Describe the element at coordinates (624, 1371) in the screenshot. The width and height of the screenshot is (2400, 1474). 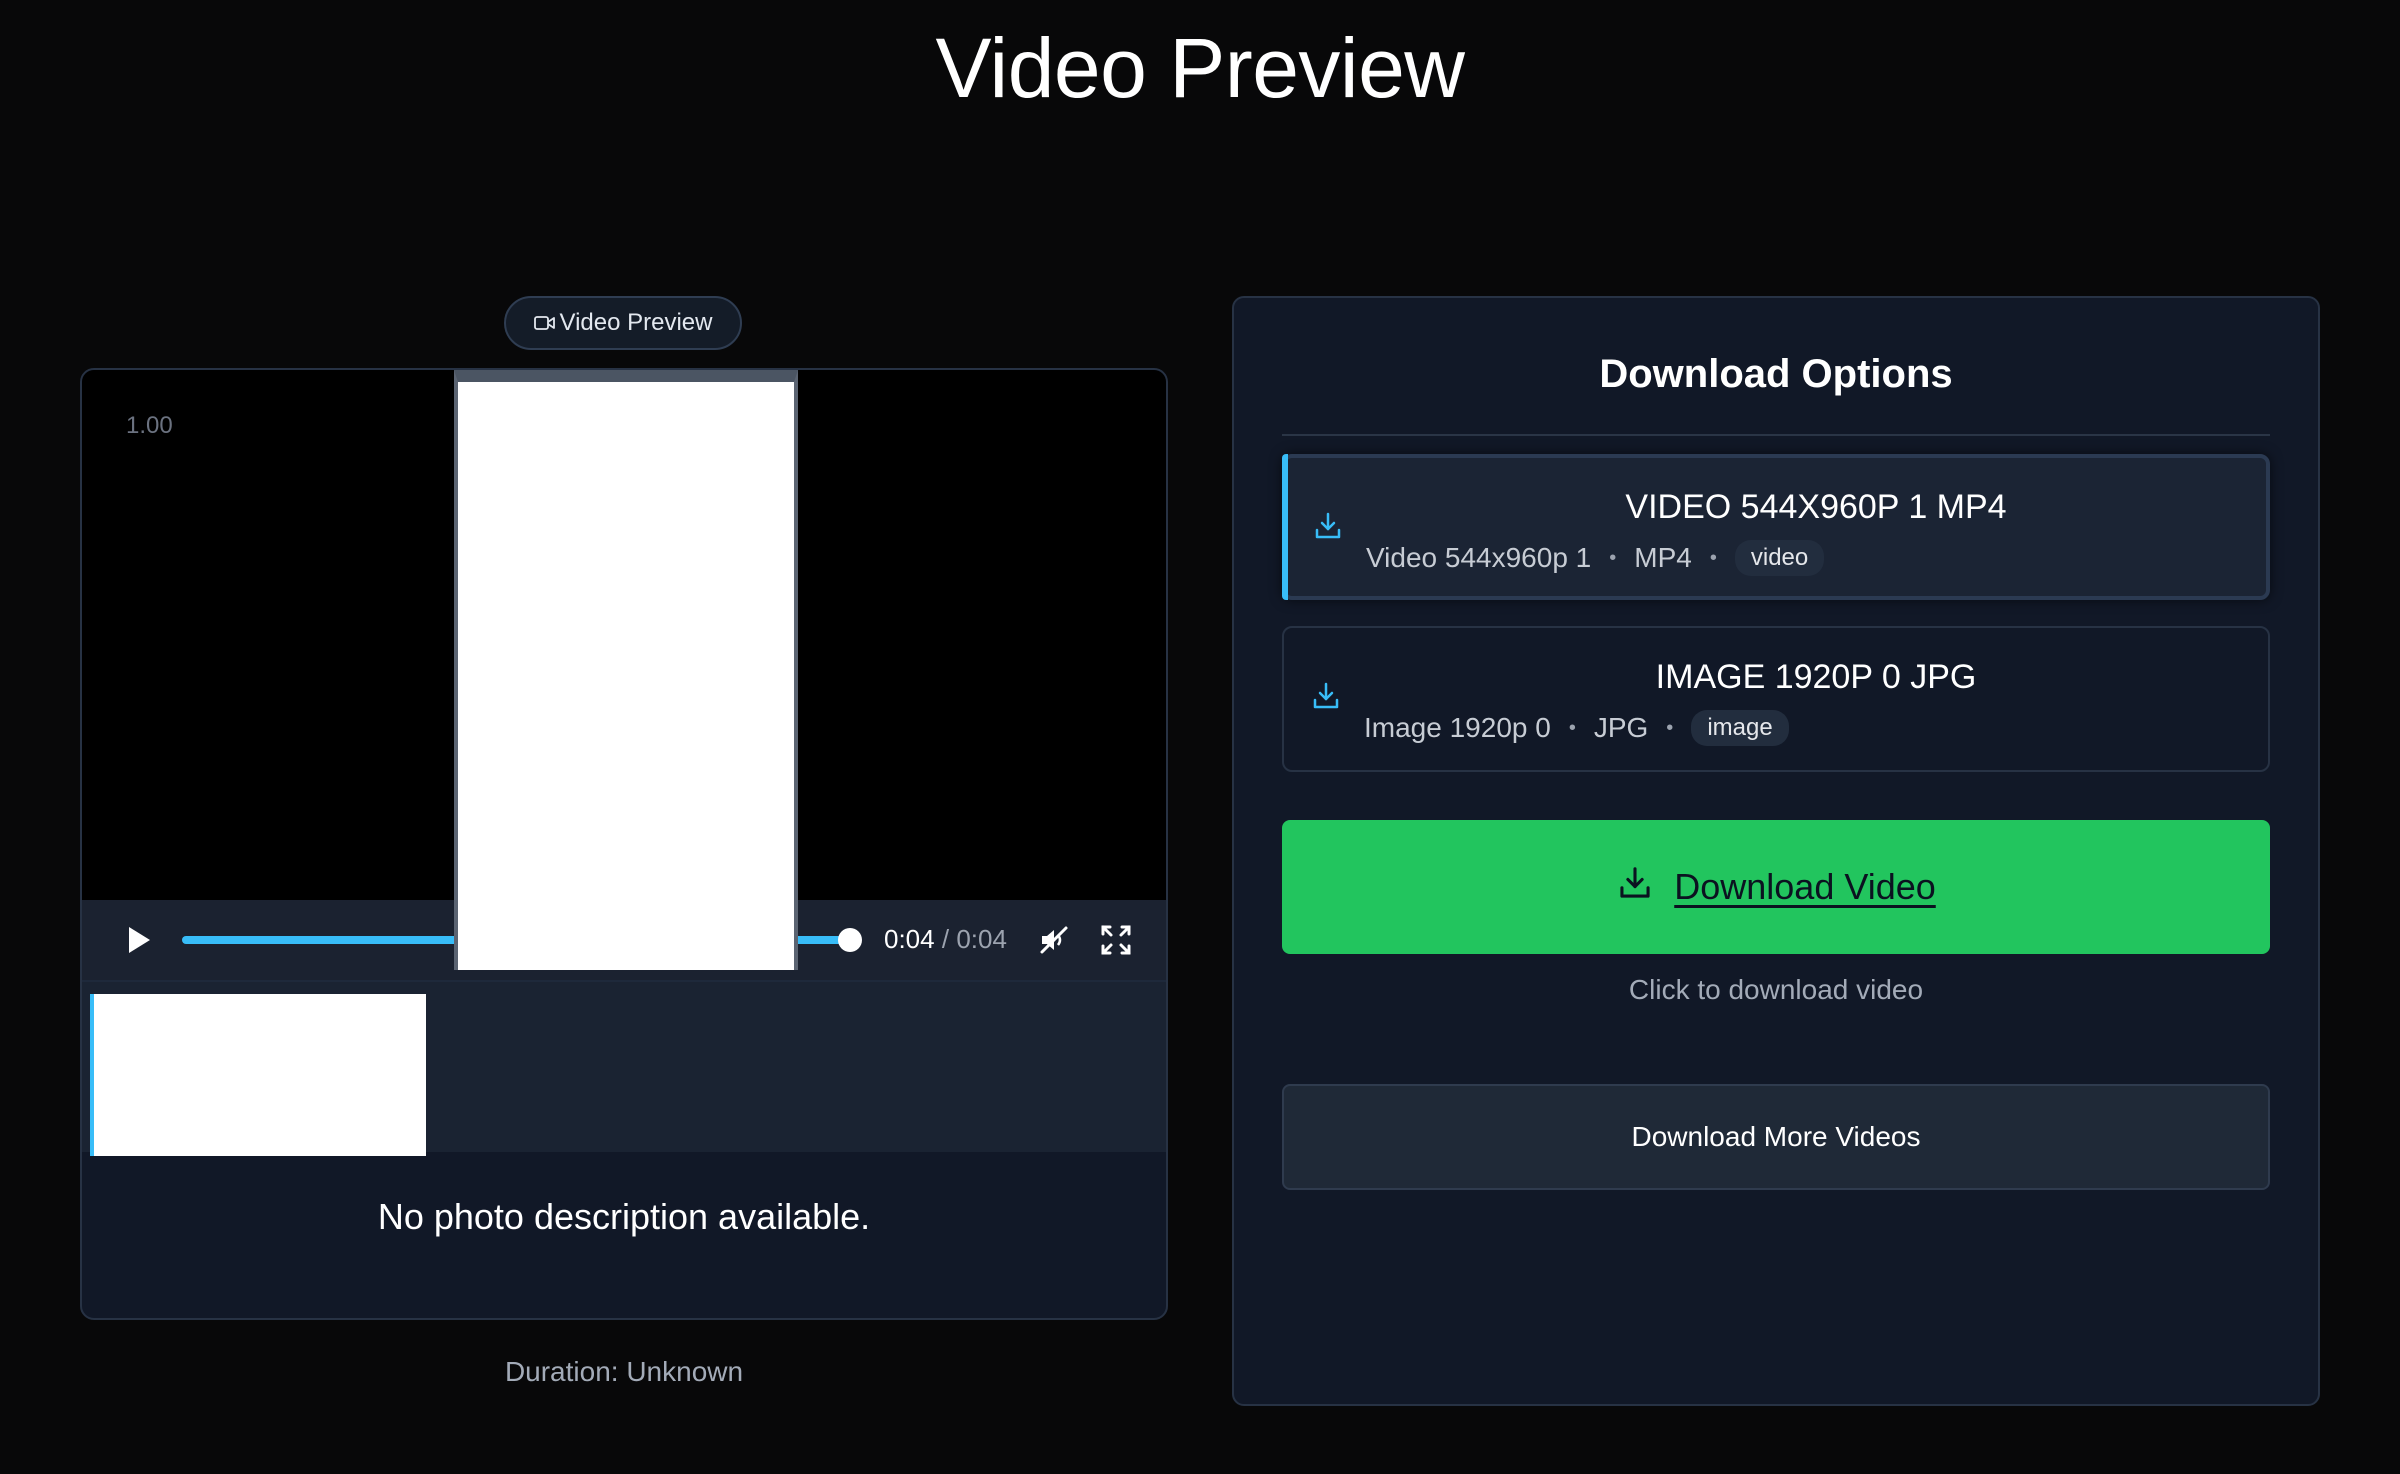
I see `duration-text: Duration: Unknown` at that location.